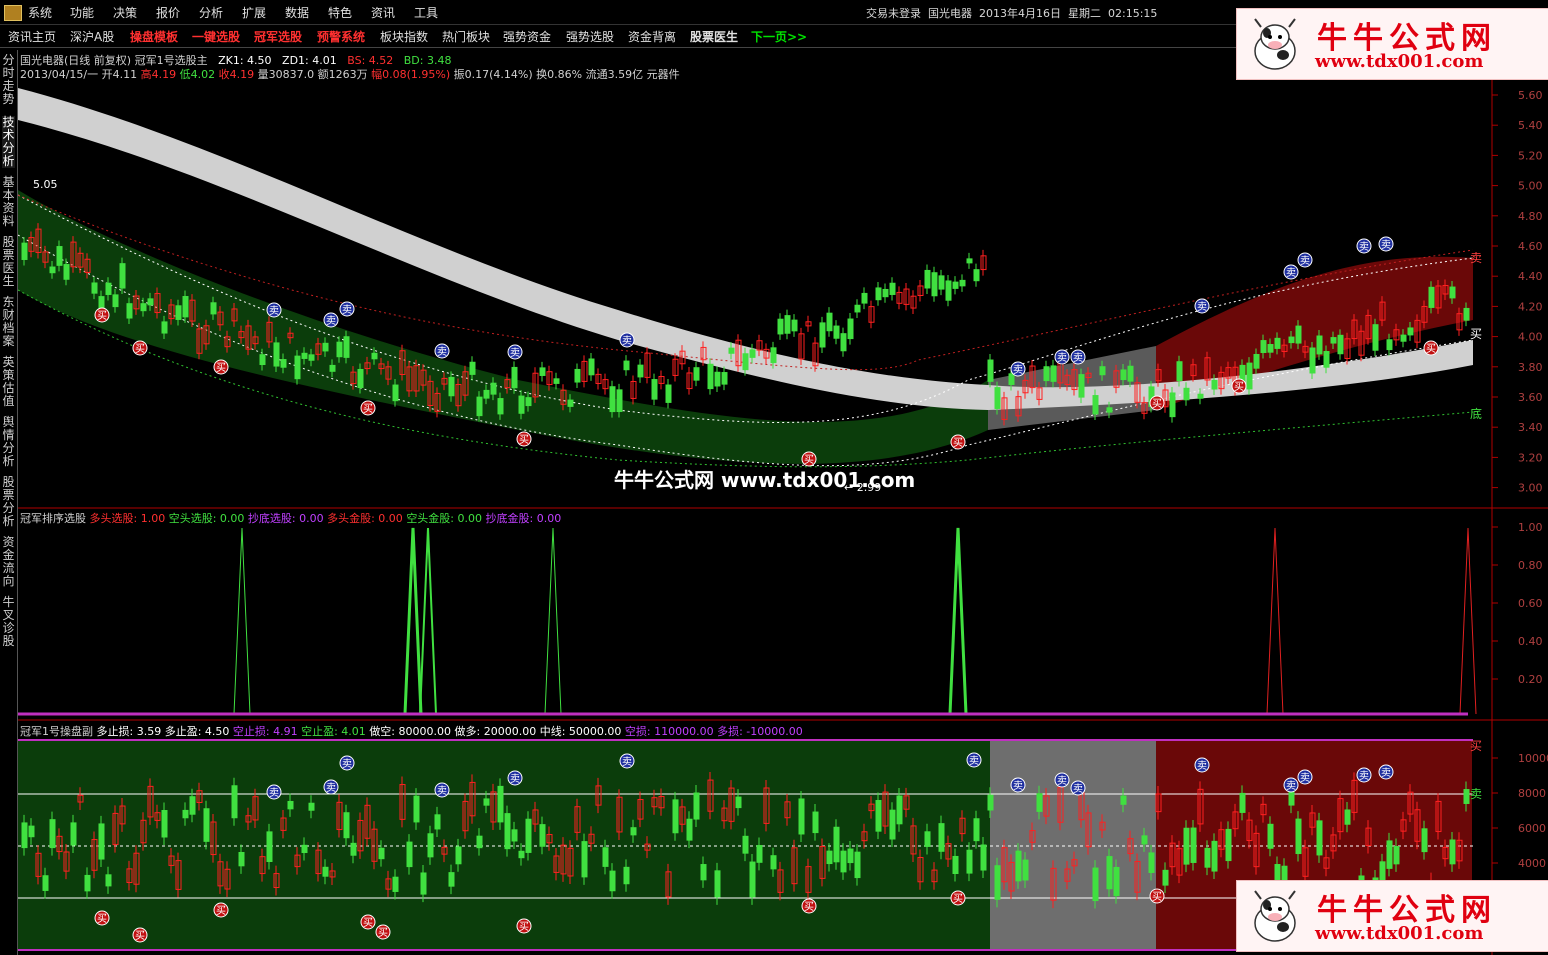  I want to click on sidetab-valuation: 英策估值, so click(8, 382).